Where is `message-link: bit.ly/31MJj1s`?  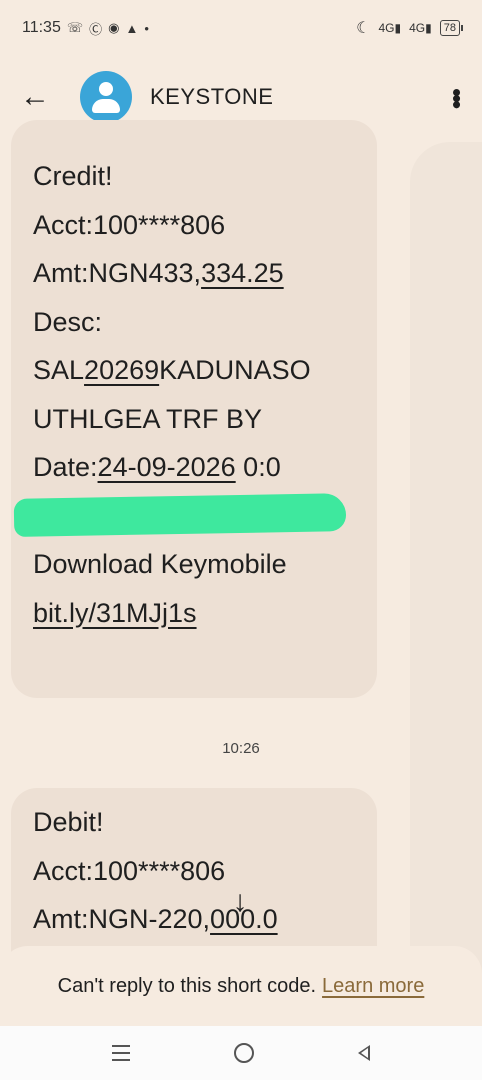 message-link: bit.ly/31MJj1s is located at coordinates (194, 613).